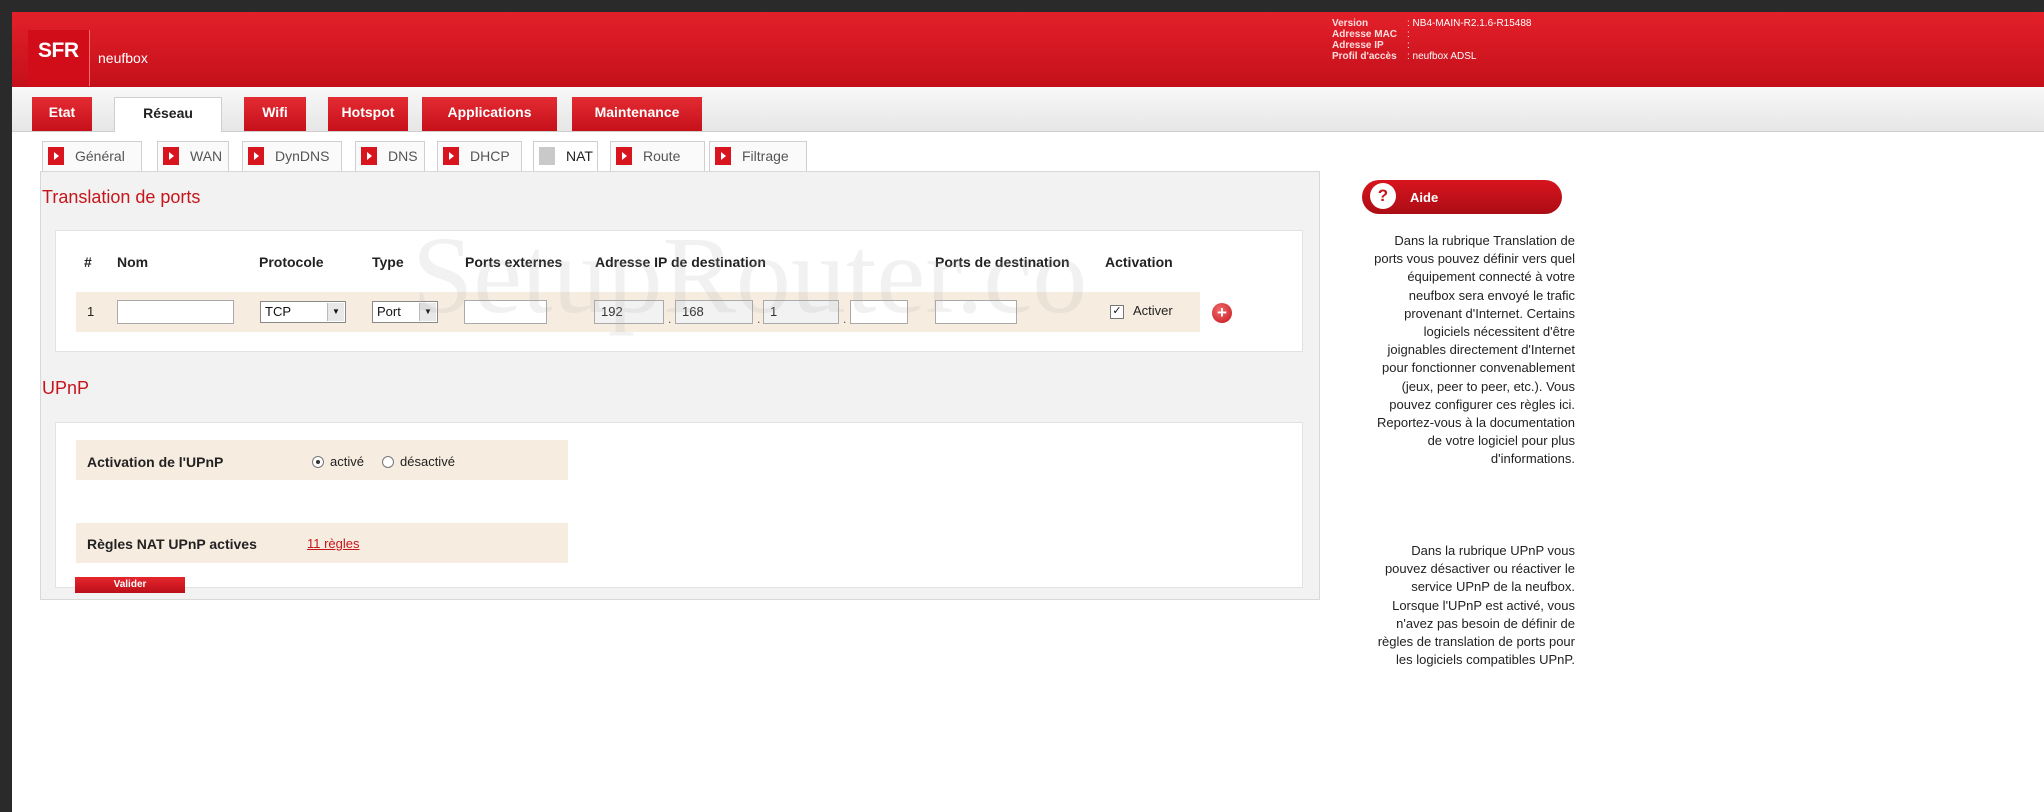 This screenshot has height=812, width=2044. I want to click on subtab-general: Général, so click(92, 156).